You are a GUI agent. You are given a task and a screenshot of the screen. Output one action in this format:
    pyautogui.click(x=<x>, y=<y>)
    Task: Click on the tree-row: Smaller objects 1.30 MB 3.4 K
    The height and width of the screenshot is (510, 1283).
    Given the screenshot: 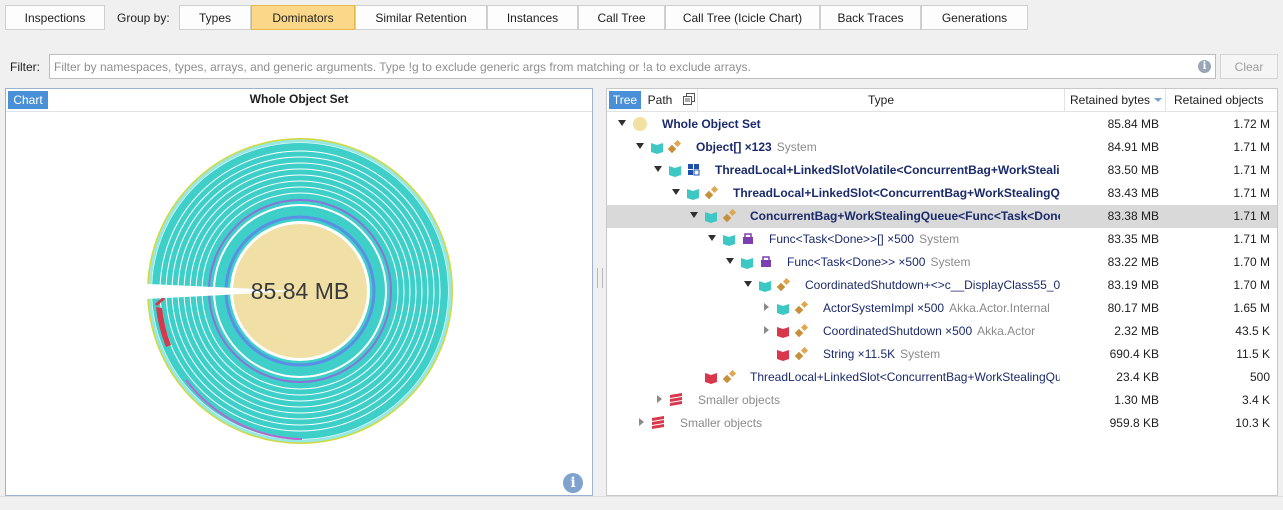 What is the action you would take?
    pyautogui.click(x=942, y=400)
    